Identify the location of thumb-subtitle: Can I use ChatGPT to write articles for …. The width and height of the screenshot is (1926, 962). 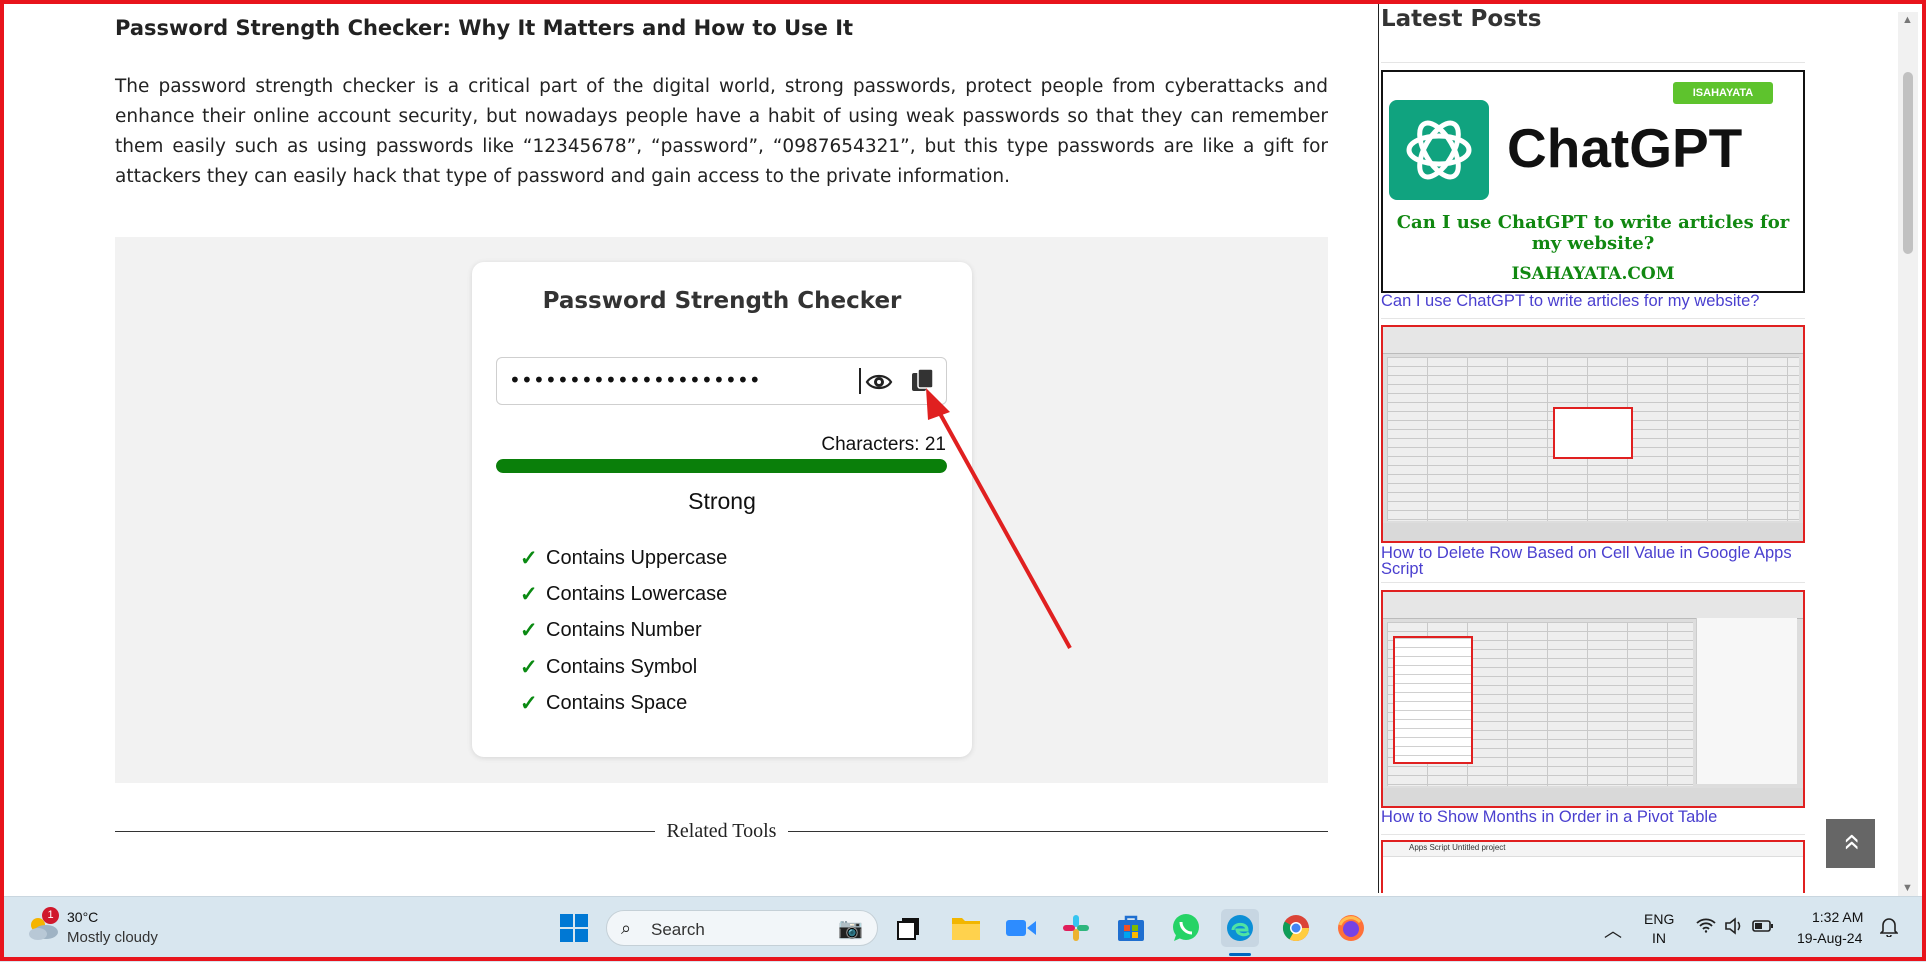
(1593, 233).